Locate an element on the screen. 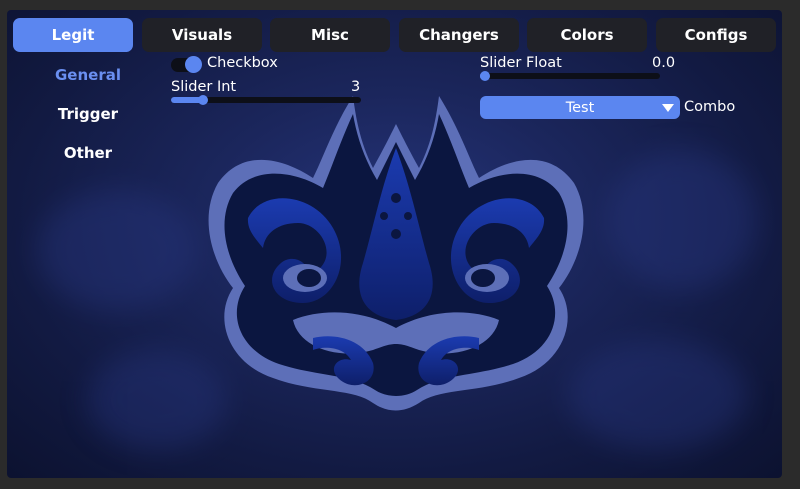 The width and height of the screenshot is (800, 489). tab-configs: Configs is located at coordinates (716, 35).